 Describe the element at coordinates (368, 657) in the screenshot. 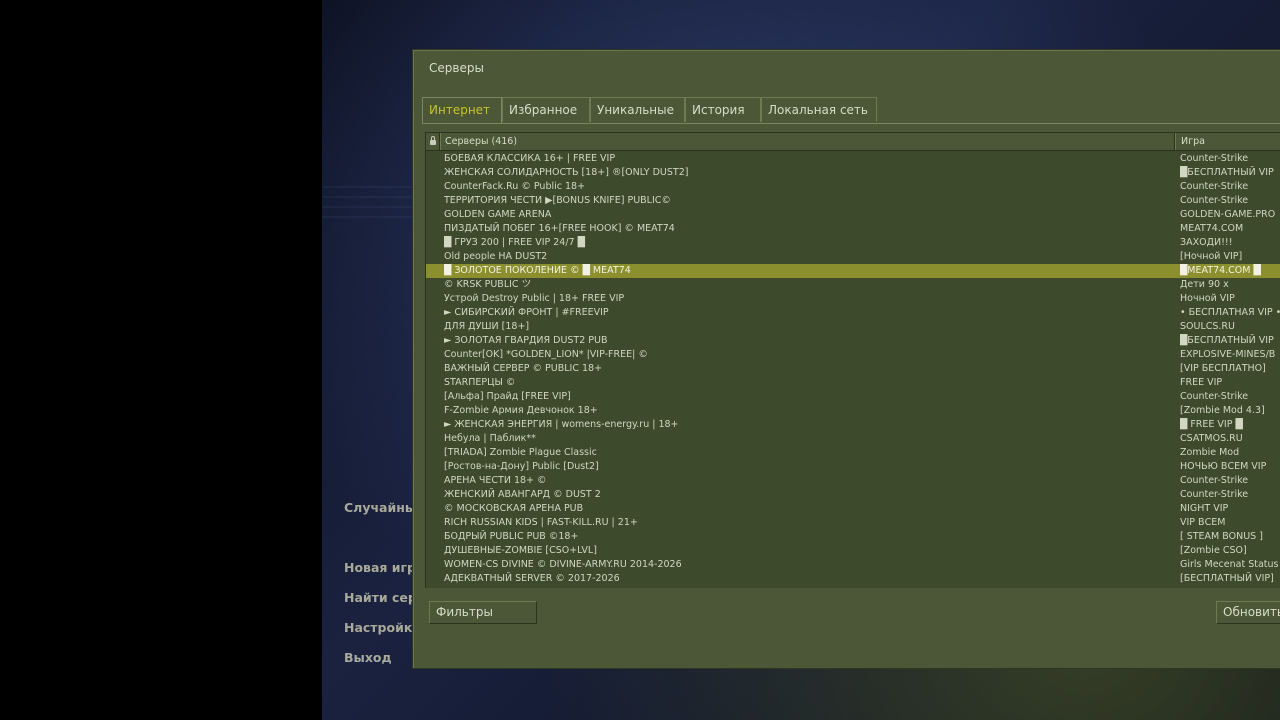

I see `menu-item-exit: Выход` at that location.